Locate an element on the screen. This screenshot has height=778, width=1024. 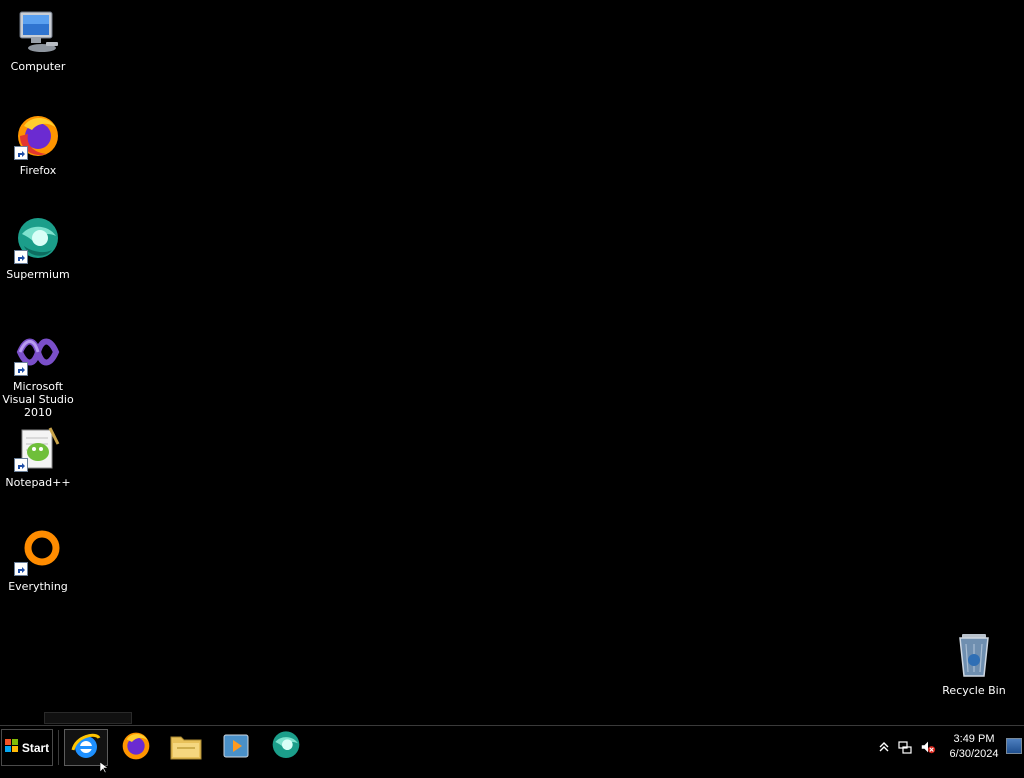
notepad-plus-plus-icon is located at coordinates (38, 448).